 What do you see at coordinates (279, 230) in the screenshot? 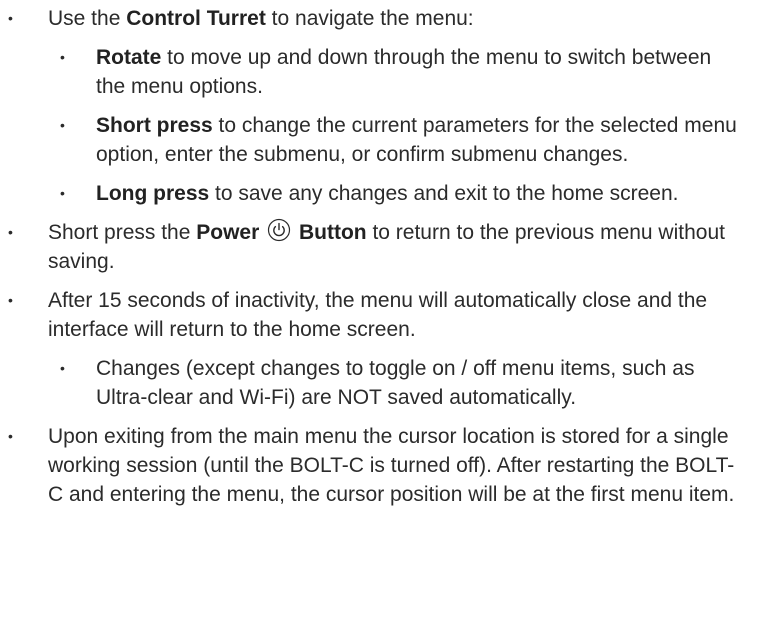
I see `power-icon` at bounding box center [279, 230].